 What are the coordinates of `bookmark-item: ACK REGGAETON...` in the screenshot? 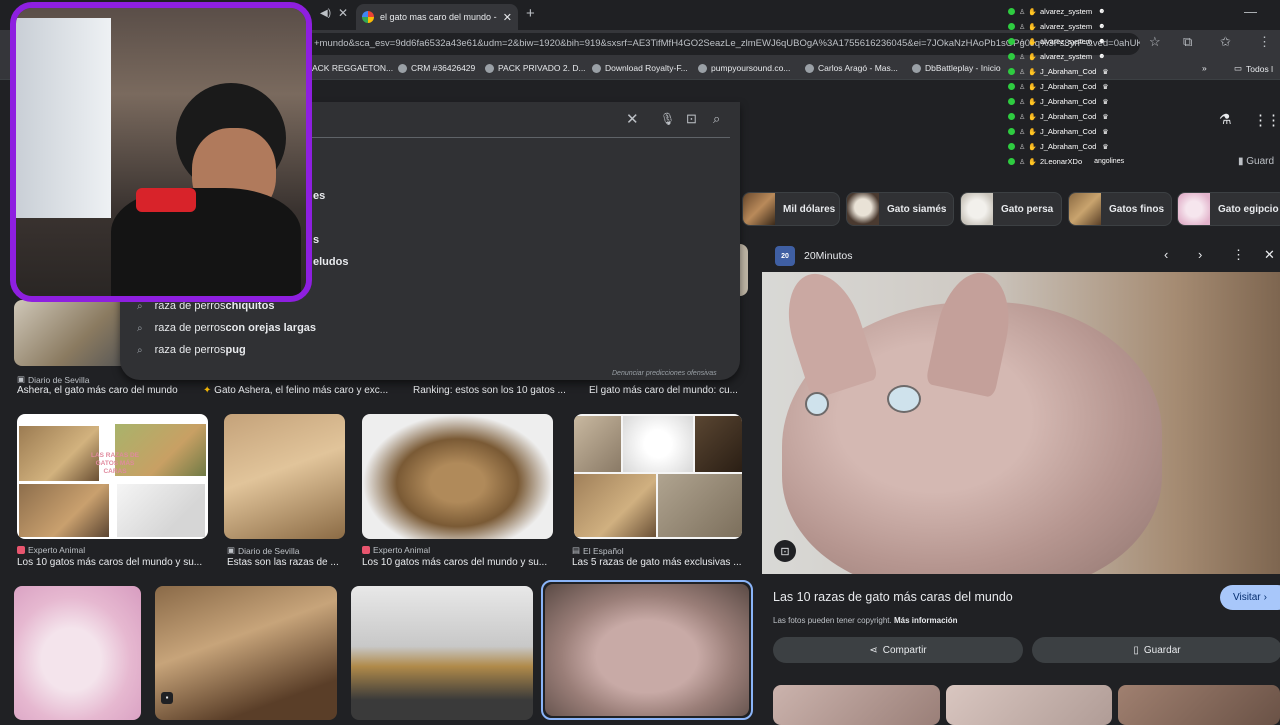 It's located at (352, 68).